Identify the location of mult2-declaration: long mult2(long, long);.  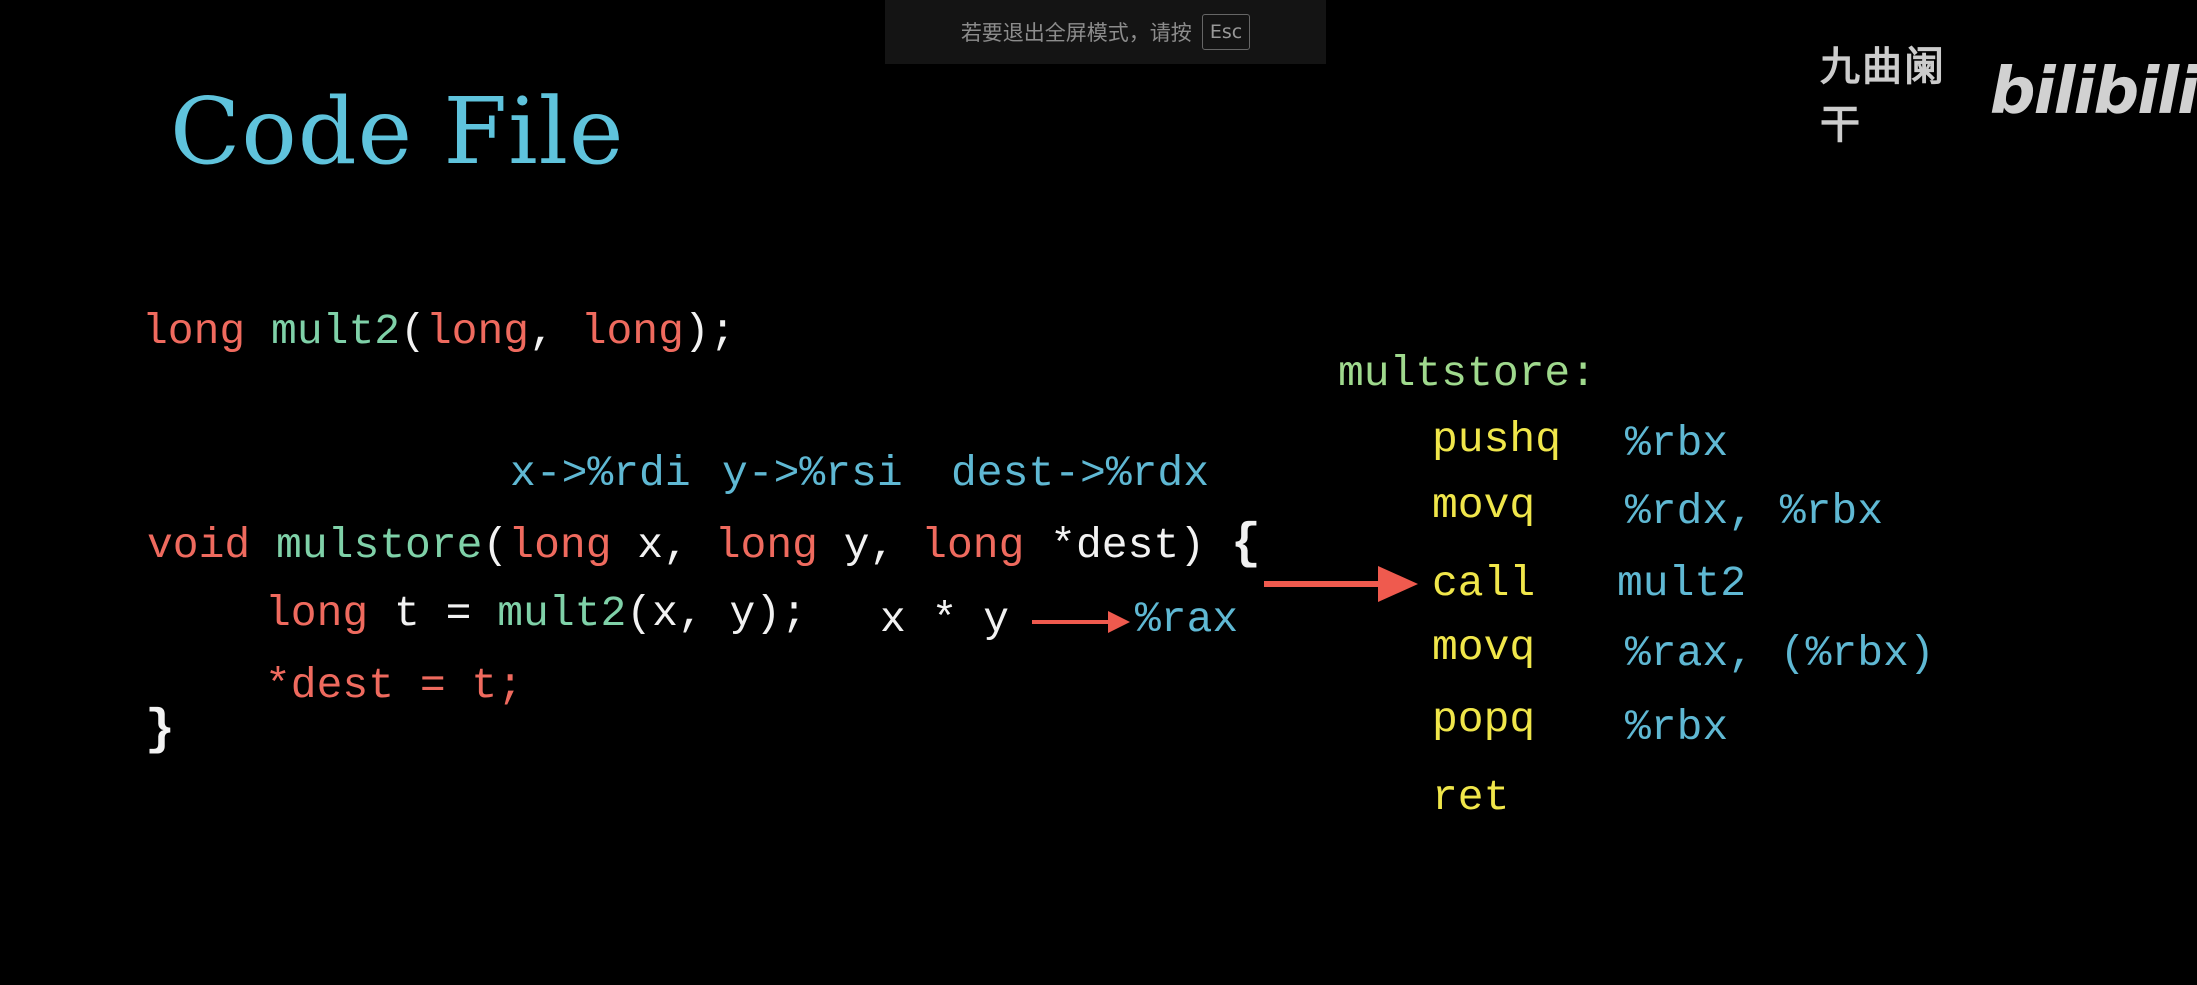
(439, 331).